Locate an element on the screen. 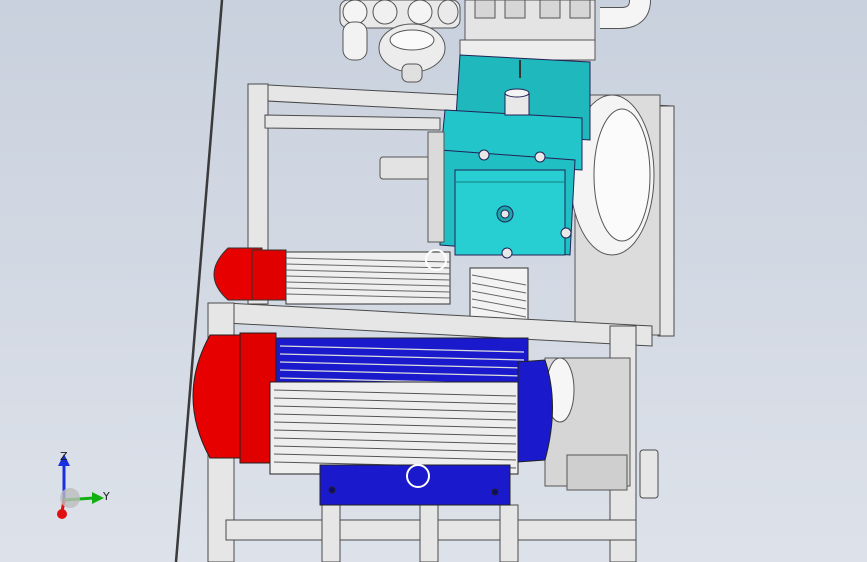 This screenshot has height=562, width=867. accumulator-dome is located at coordinates (412, 53).